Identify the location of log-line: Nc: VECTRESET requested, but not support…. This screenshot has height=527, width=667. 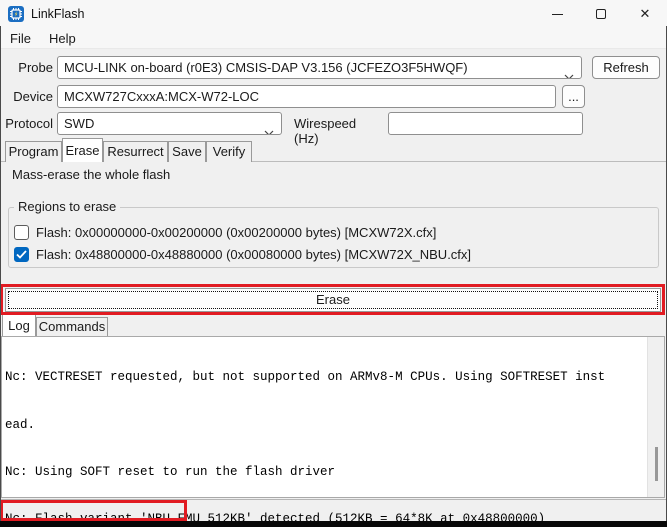
(305, 377).